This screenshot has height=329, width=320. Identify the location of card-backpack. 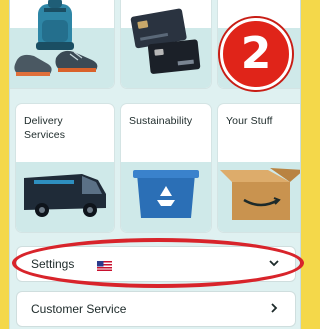
(62, 44).